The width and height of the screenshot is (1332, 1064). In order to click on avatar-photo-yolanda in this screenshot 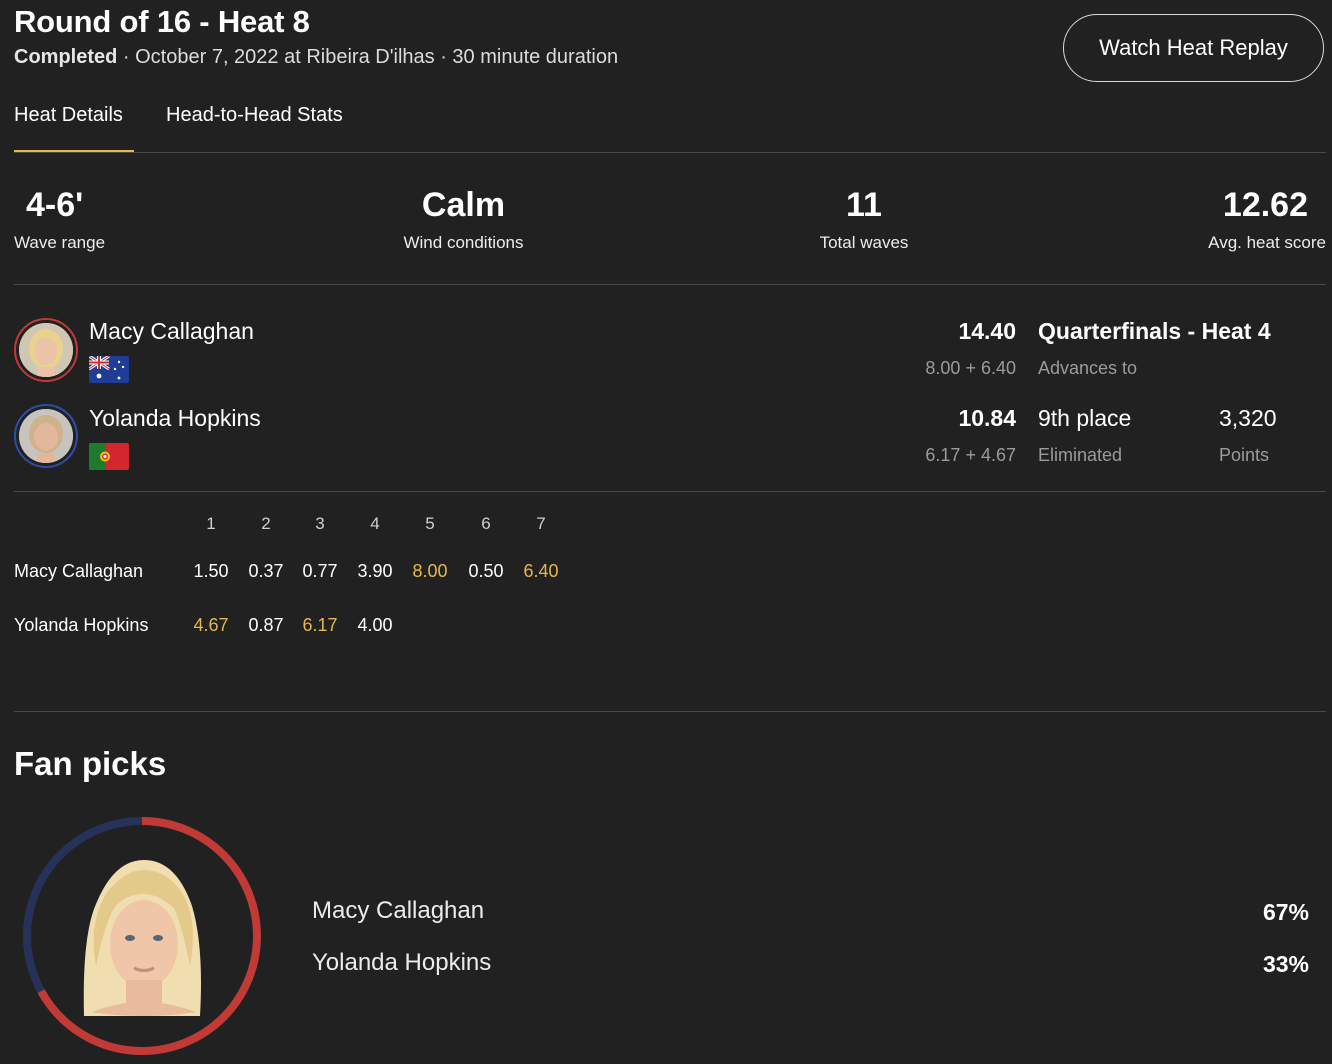, I will do `click(46, 436)`.